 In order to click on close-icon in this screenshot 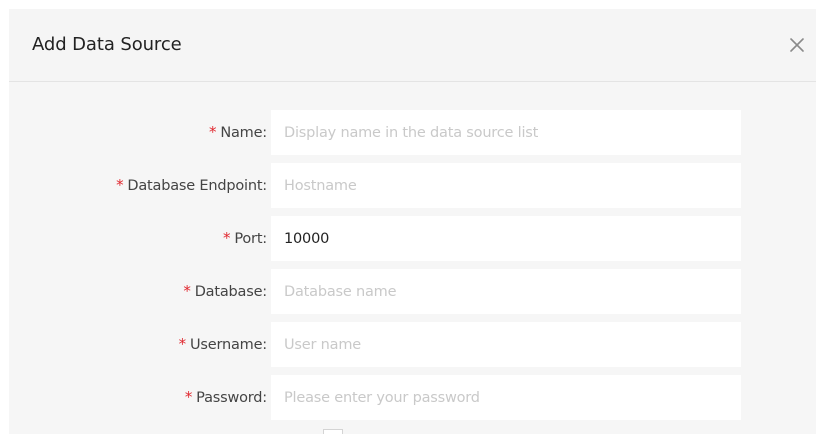, I will do `click(797, 45)`.